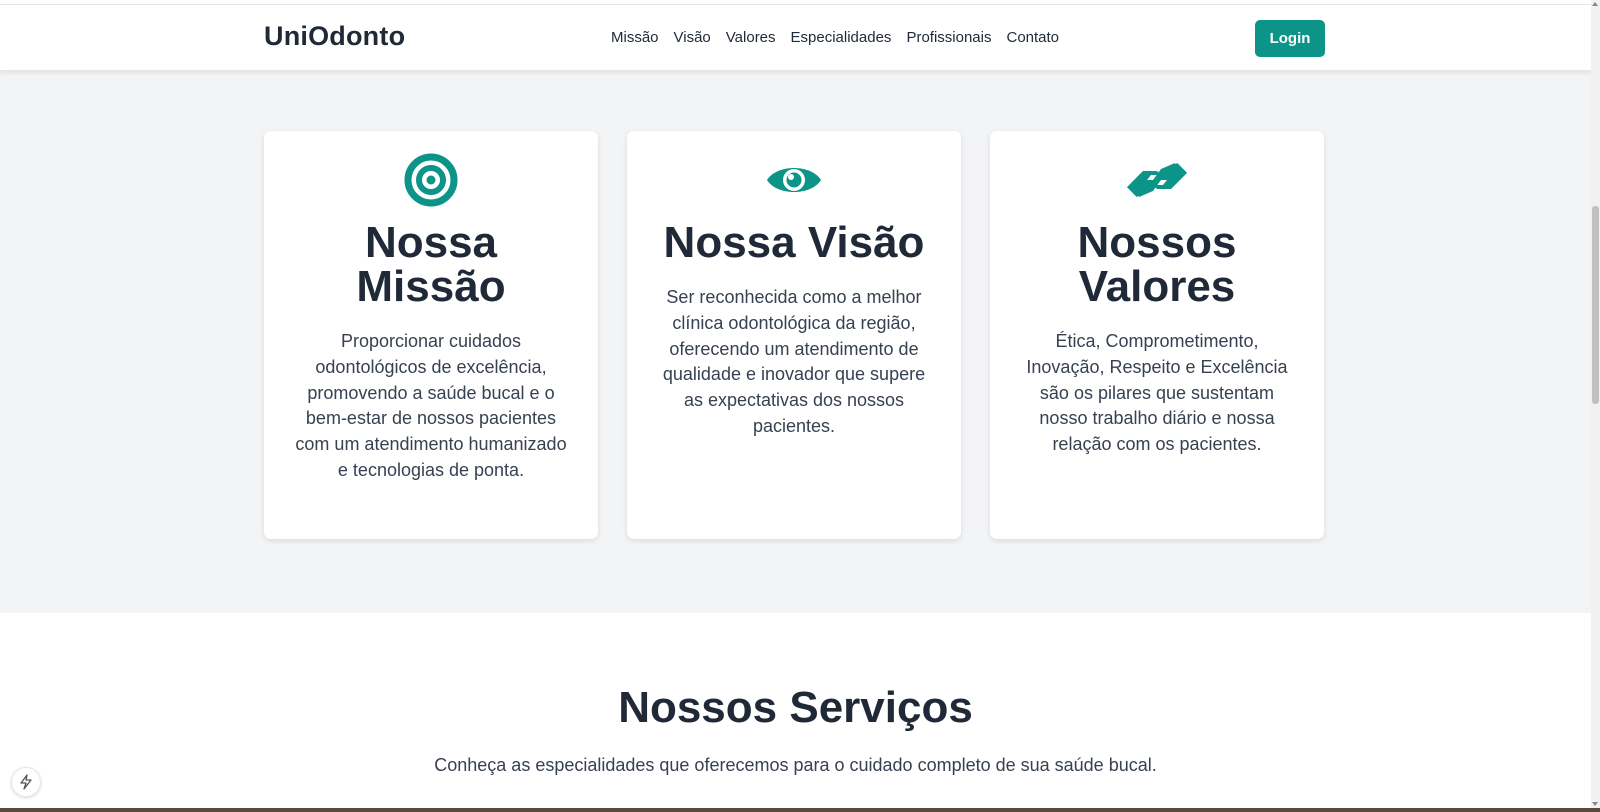 The image size is (1600, 812). I want to click on dev-tools-button, so click(26, 782).